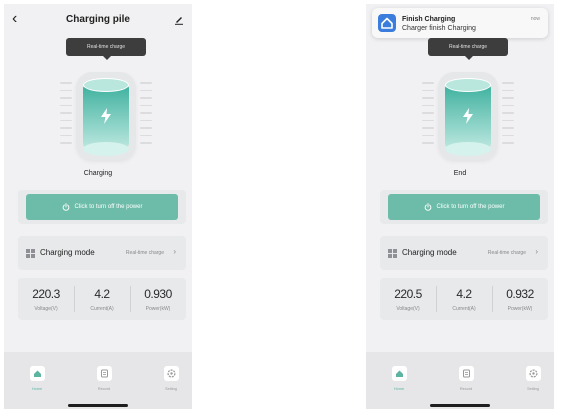 The width and height of the screenshot is (562, 413). I want to click on header: ‹ Charging pile, so click(98, 19).